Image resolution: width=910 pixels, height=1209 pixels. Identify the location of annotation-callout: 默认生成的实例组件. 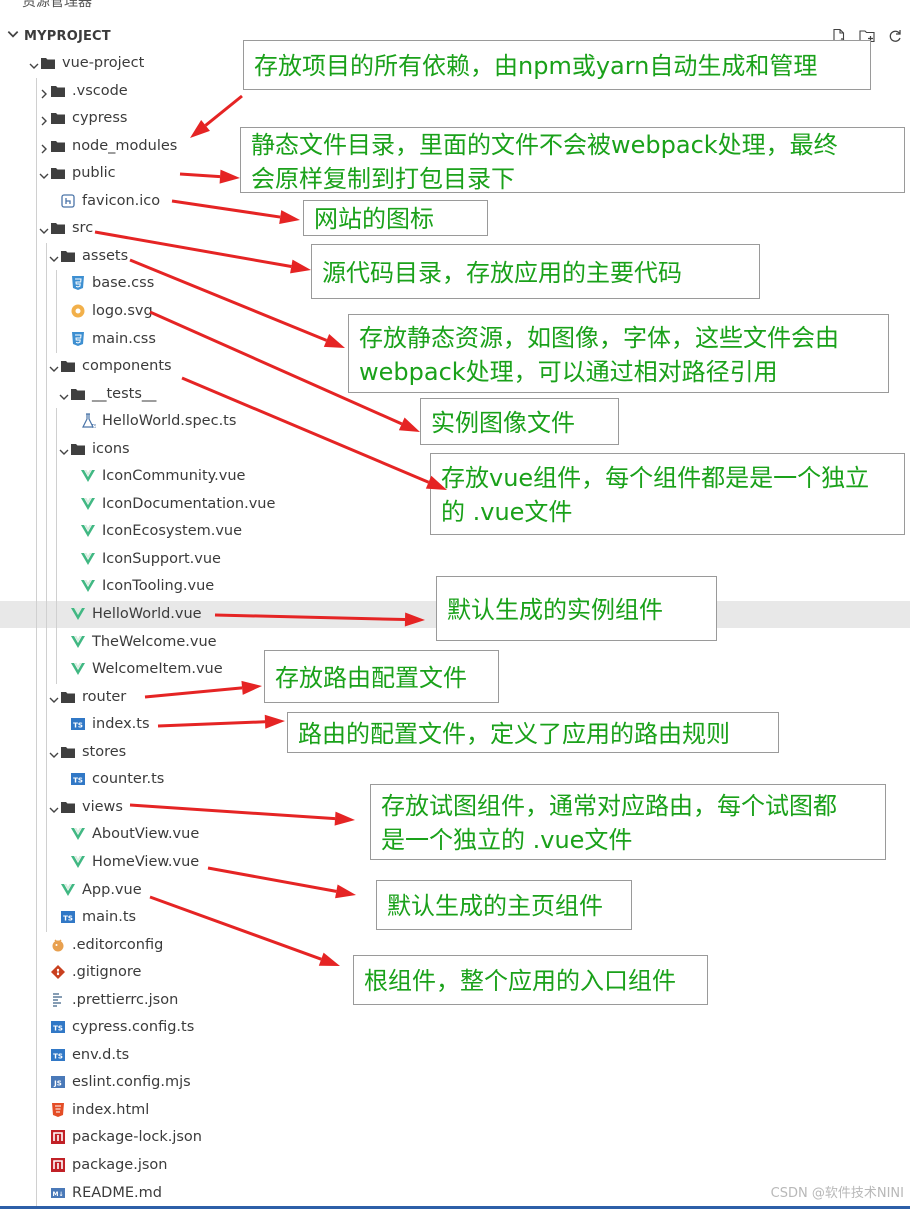
(576, 608).